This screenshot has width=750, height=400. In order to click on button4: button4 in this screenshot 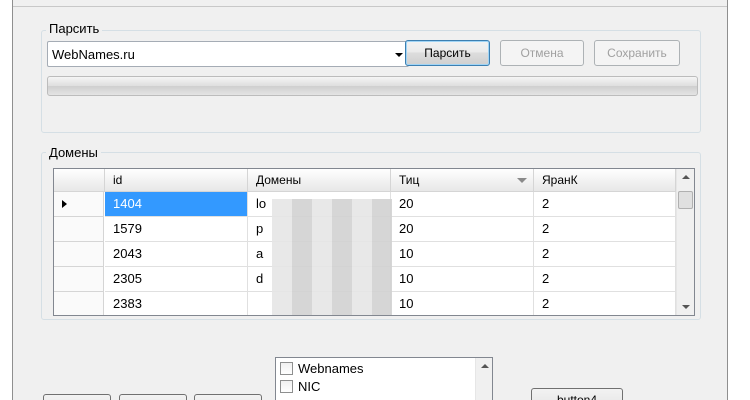, I will do `click(577, 394)`.